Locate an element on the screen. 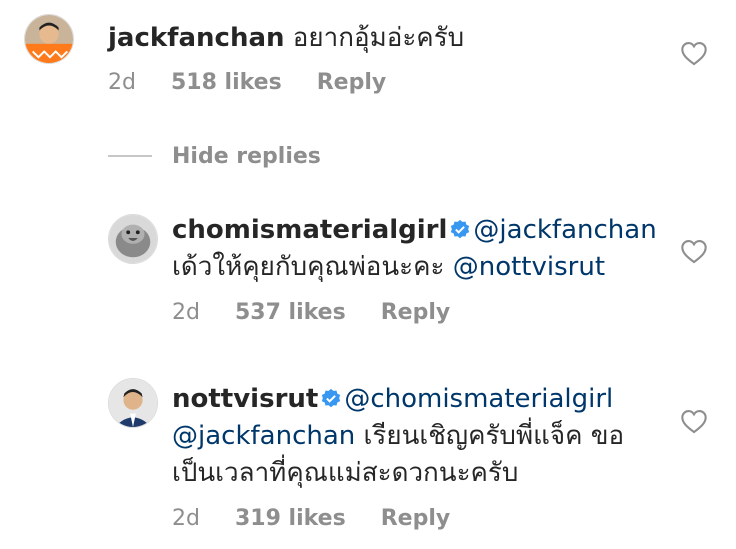  comment-meta: 2d 537 likes Reply is located at coordinates (325, 312).